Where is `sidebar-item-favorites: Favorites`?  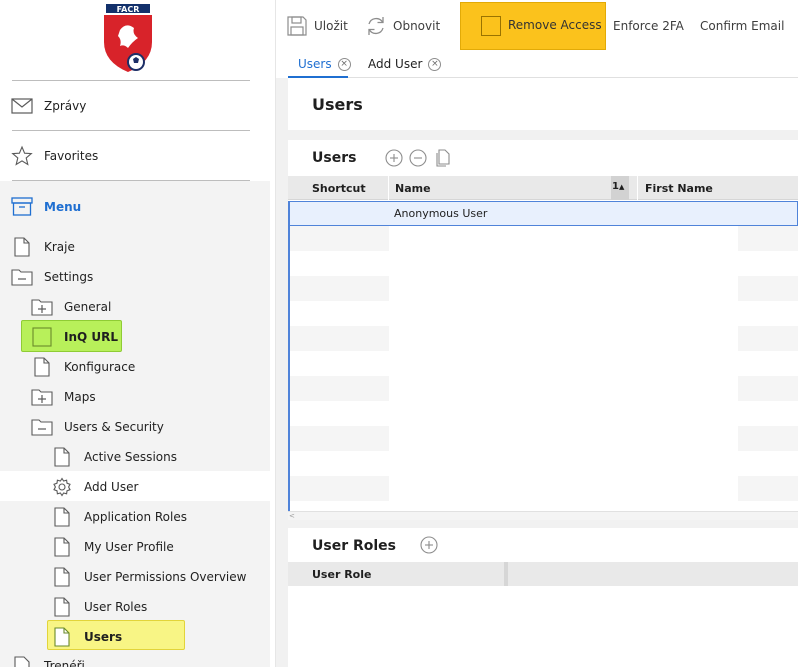
sidebar-item-favorites: Favorites is located at coordinates (49, 156).